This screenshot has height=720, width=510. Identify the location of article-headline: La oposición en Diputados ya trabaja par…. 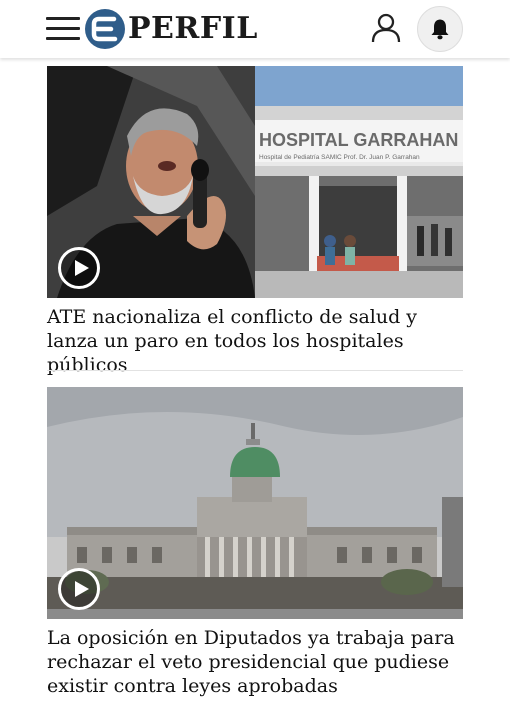
(255, 662).